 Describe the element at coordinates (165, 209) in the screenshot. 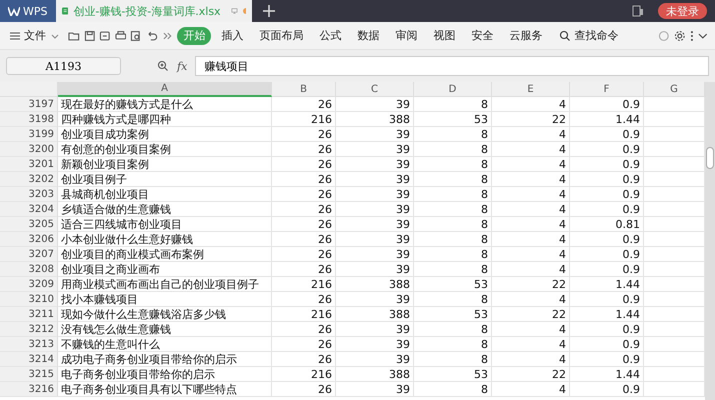

I see `table-cell: 乡镇适合做的生意赚钱` at that location.